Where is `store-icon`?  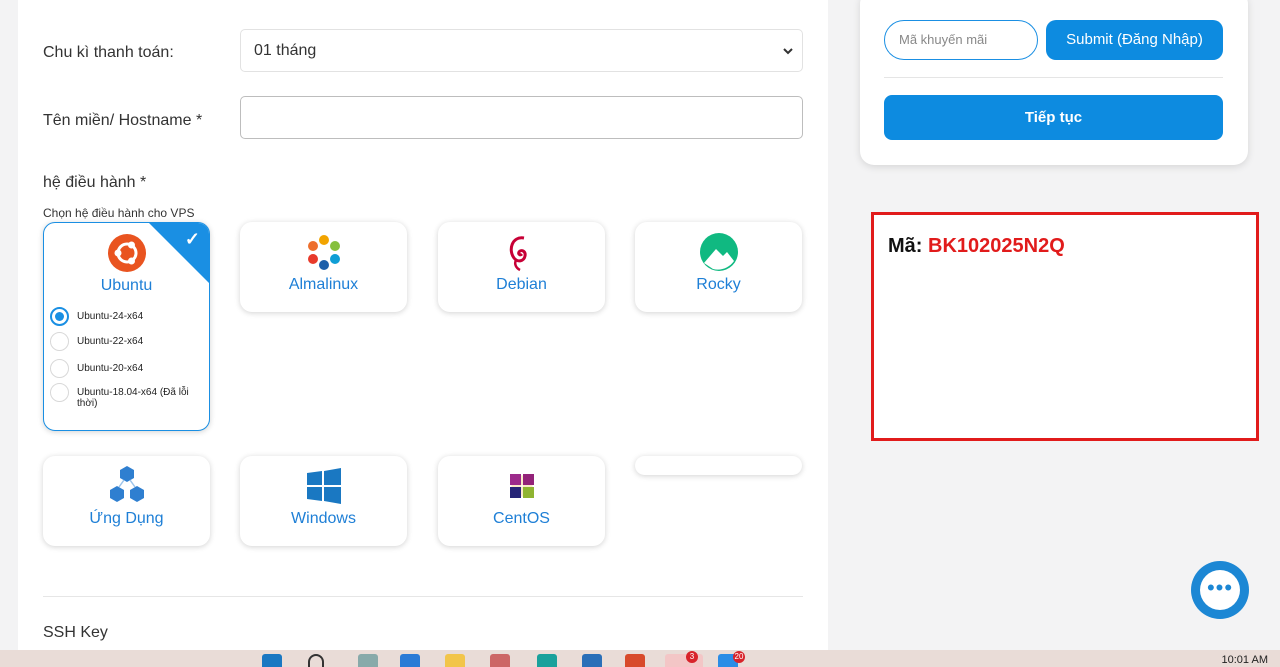
store-icon is located at coordinates (592, 660).